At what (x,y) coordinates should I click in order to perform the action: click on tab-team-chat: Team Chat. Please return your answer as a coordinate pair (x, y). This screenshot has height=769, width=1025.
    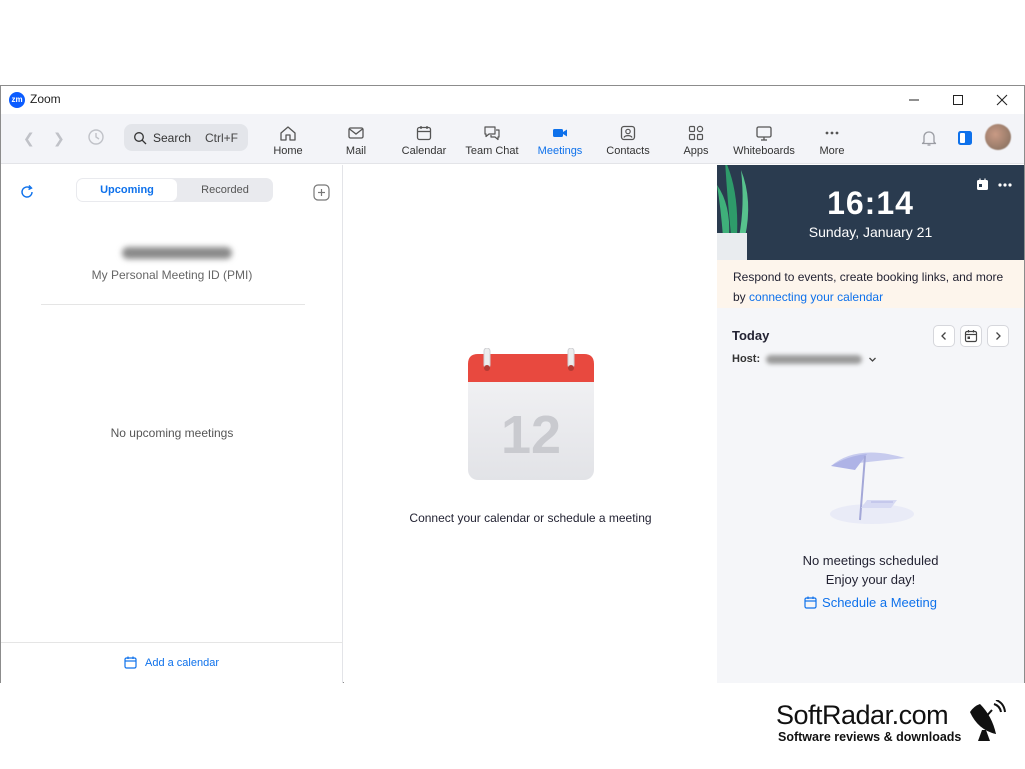
    Looking at the image, I should click on (492, 141).